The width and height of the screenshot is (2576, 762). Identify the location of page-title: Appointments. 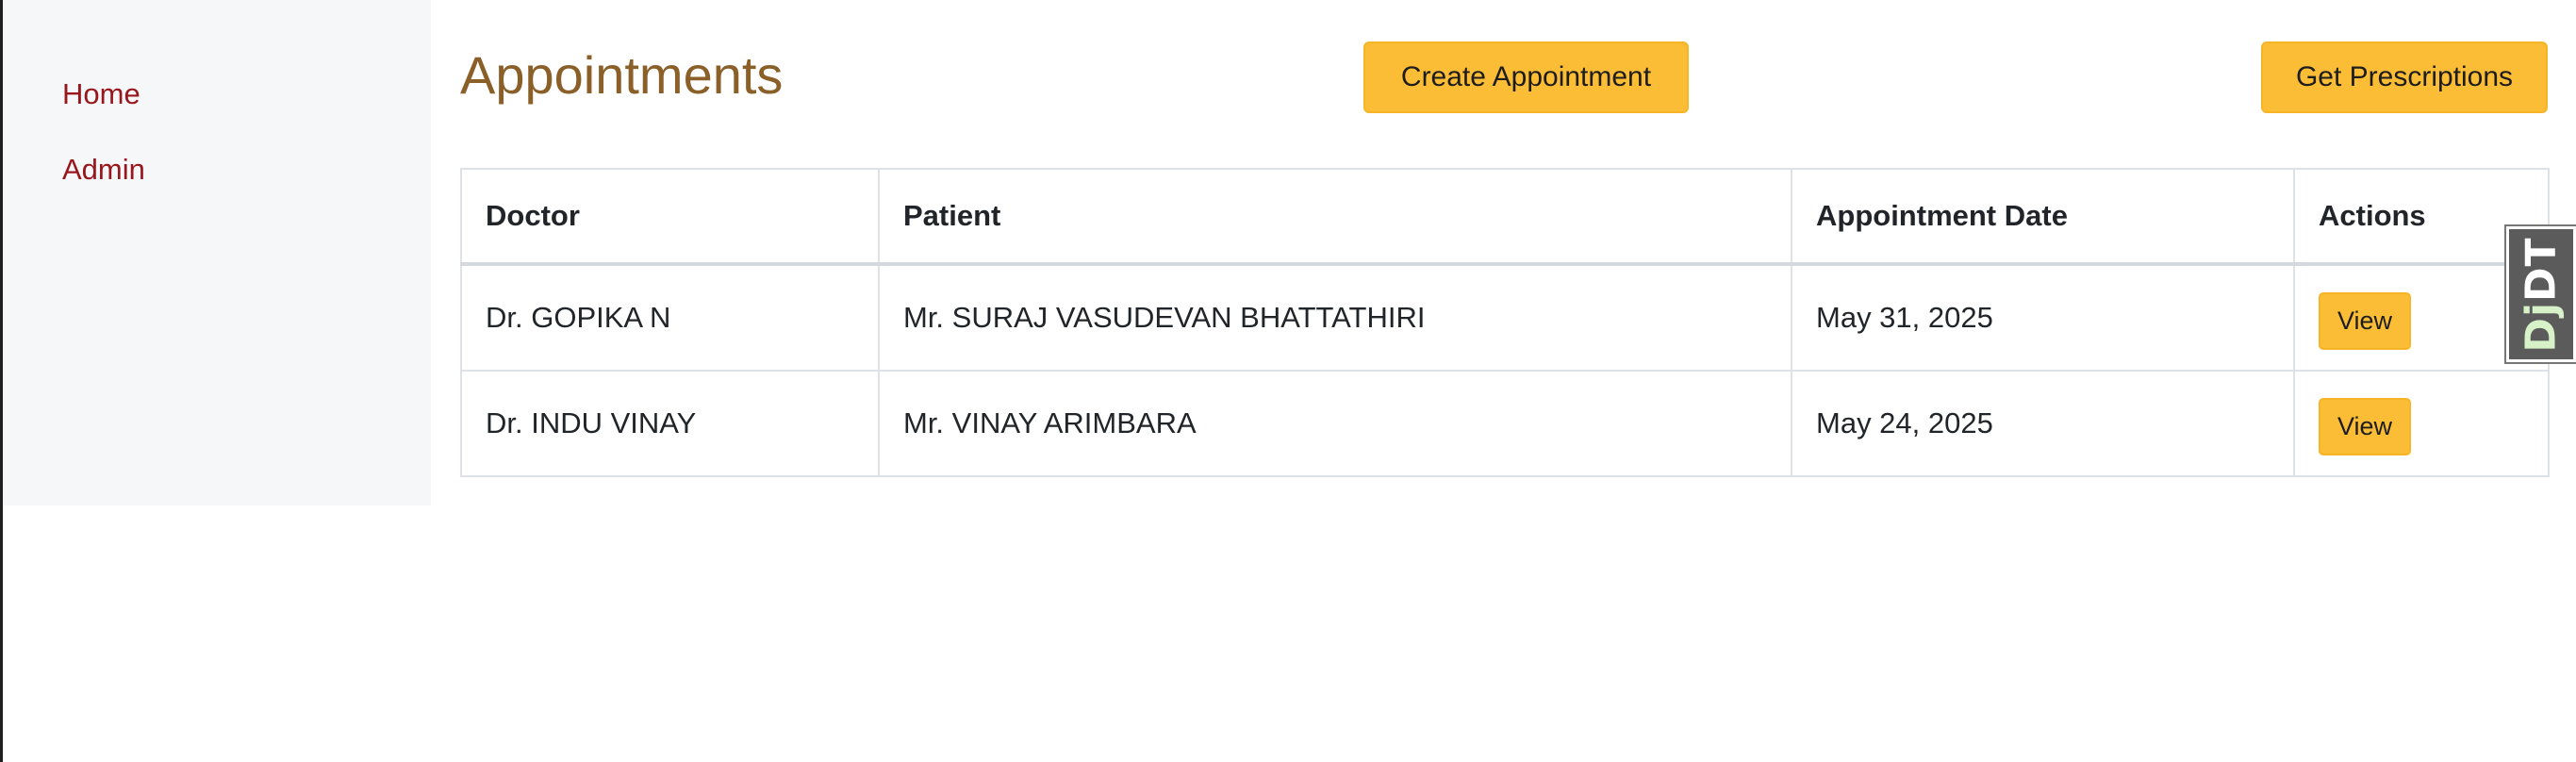
(622, 75).